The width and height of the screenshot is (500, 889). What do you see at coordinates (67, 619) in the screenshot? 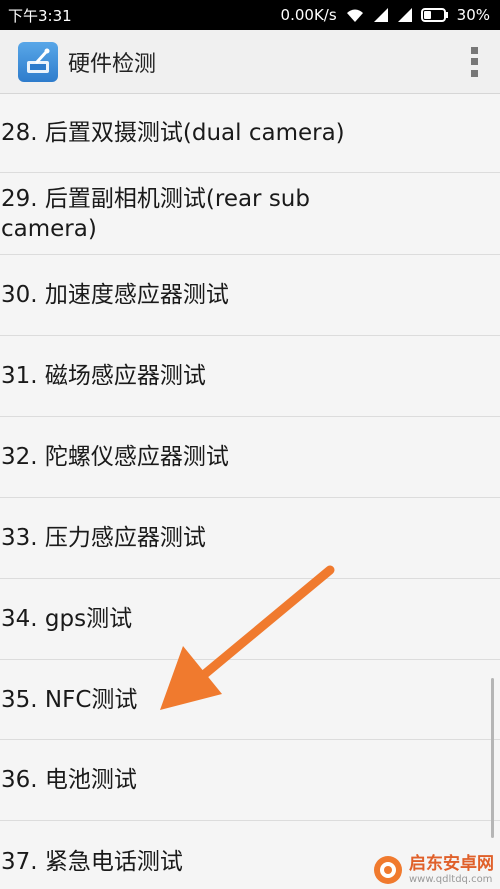
I see `list-item-label: 34. gps测试` at bounding box center [67, 619].